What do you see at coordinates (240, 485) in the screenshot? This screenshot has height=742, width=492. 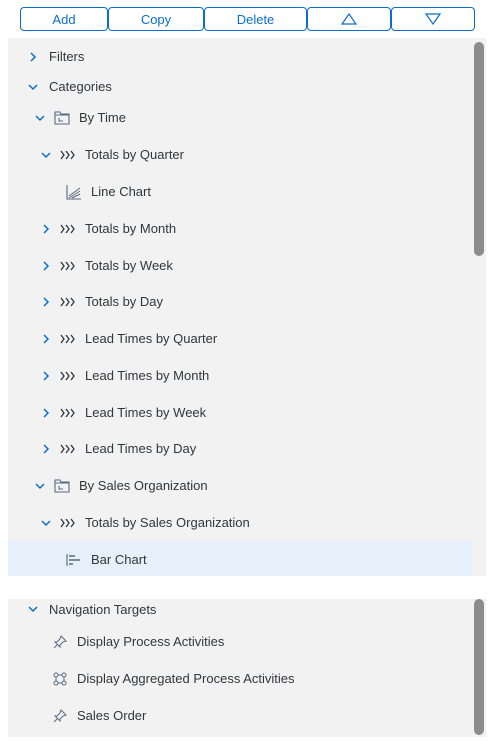 I see `tree-item-by-sales-organization: By Sales Organization` at bounding box center [240, 485].